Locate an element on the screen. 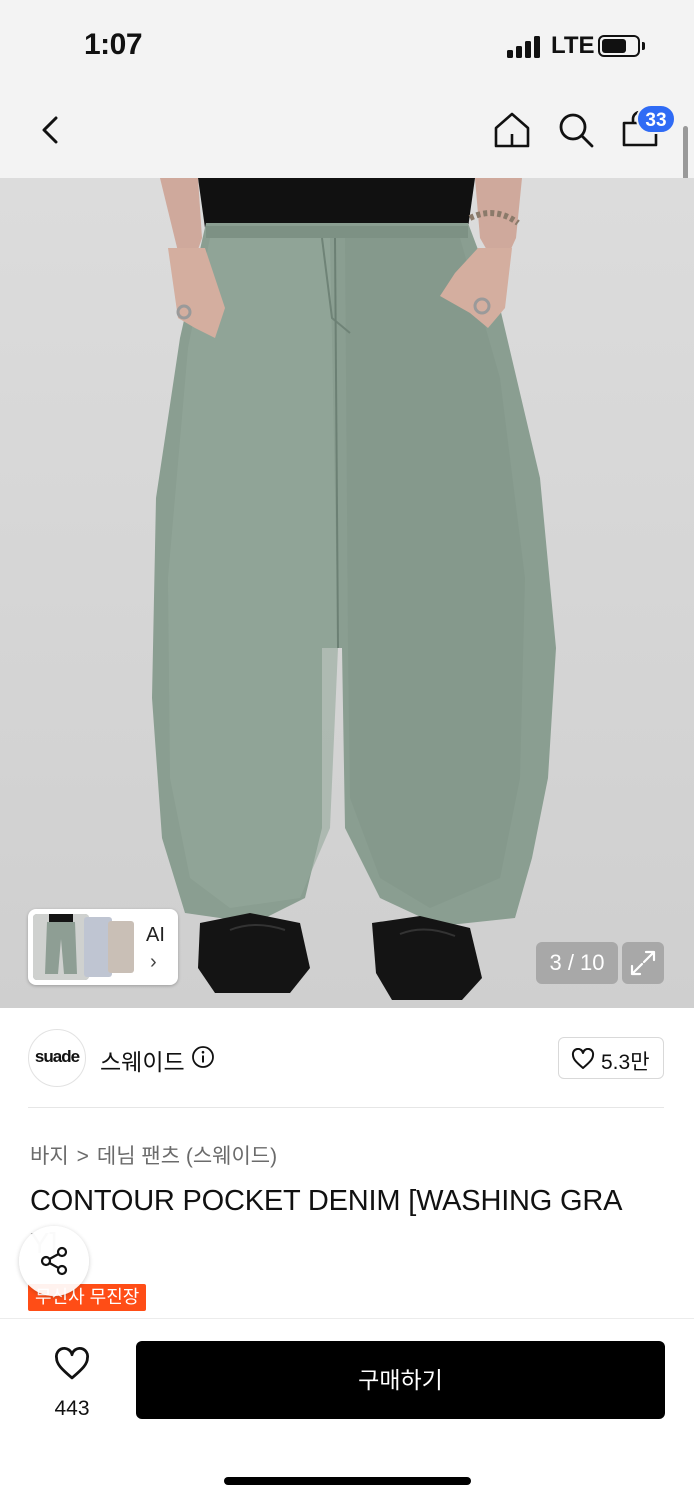 This screenshot has width=694, height=1500. brand-like-button: 5.3만 is located at coordinates (611, 1058).